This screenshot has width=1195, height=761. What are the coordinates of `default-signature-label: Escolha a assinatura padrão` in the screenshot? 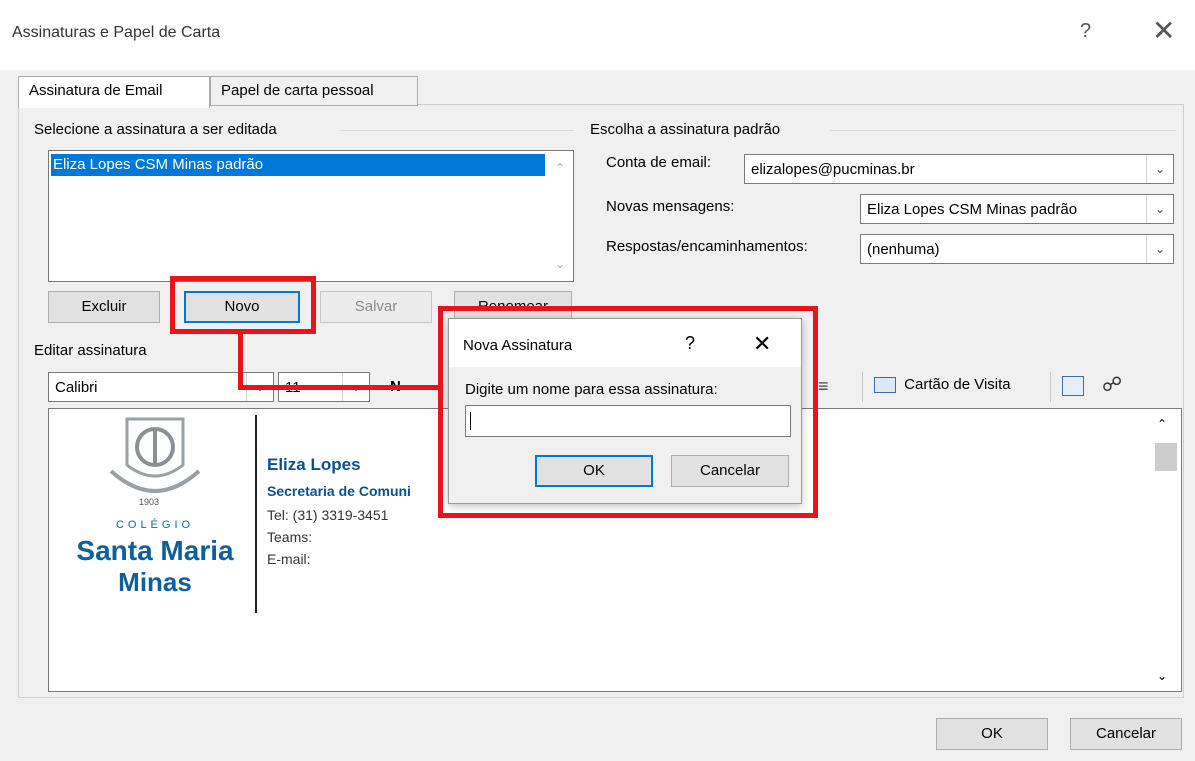 It's located at (688, 129).